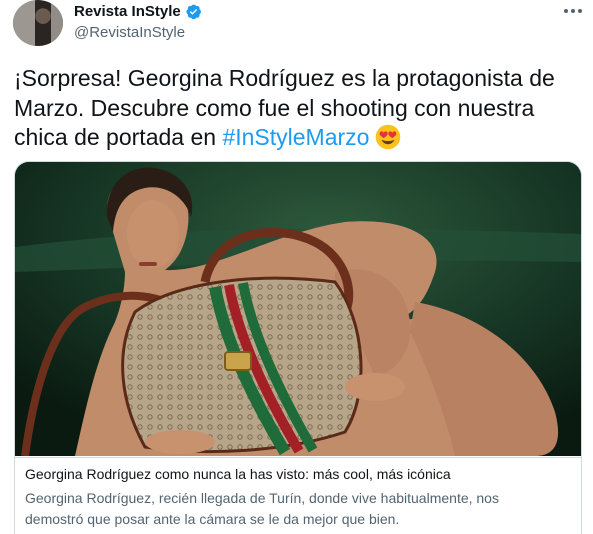 This screenshot has width=593, height=534. Describe the element at coordinates (295, 137) in the screenshot. I see `hashtag-link: #InStyleMarzo` at that location.